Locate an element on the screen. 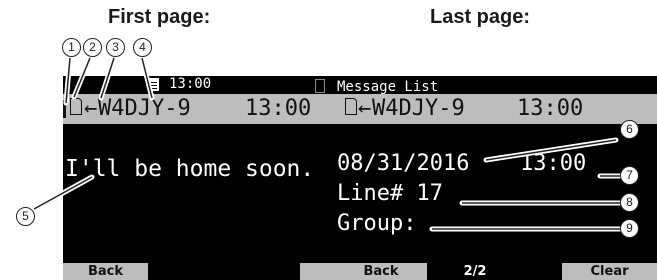  callout-7: 7 is located at coordinates (629, 175).